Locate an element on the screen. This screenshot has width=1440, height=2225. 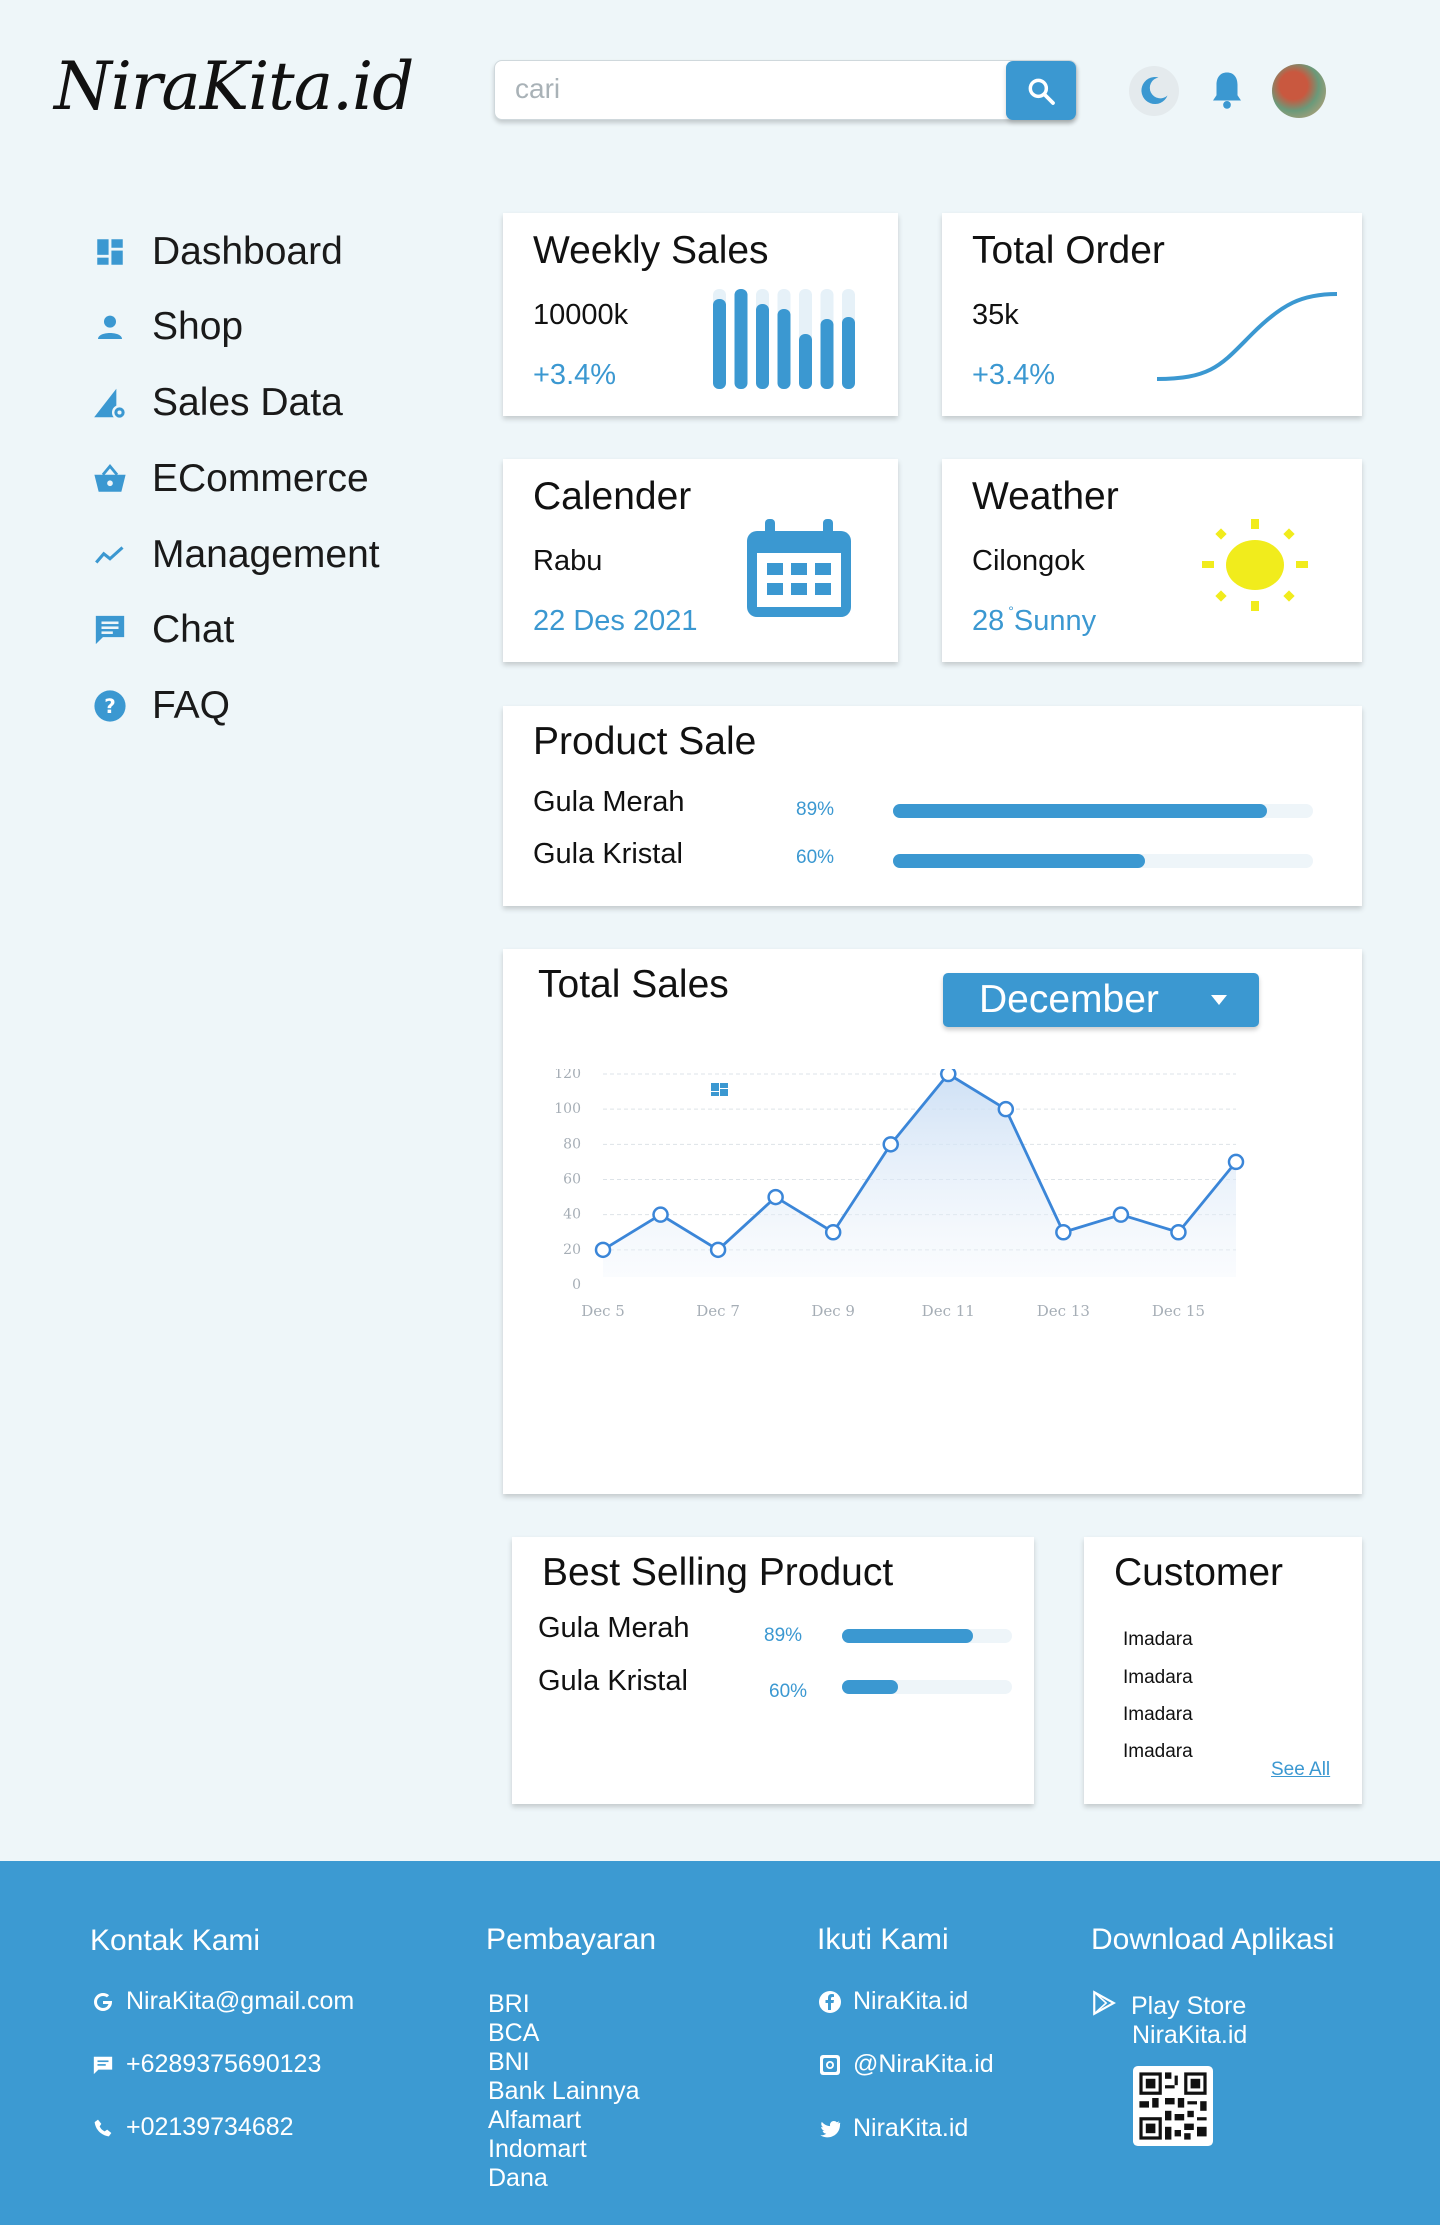
y-tick-label: 0 is located at coordinates (576, 1285).